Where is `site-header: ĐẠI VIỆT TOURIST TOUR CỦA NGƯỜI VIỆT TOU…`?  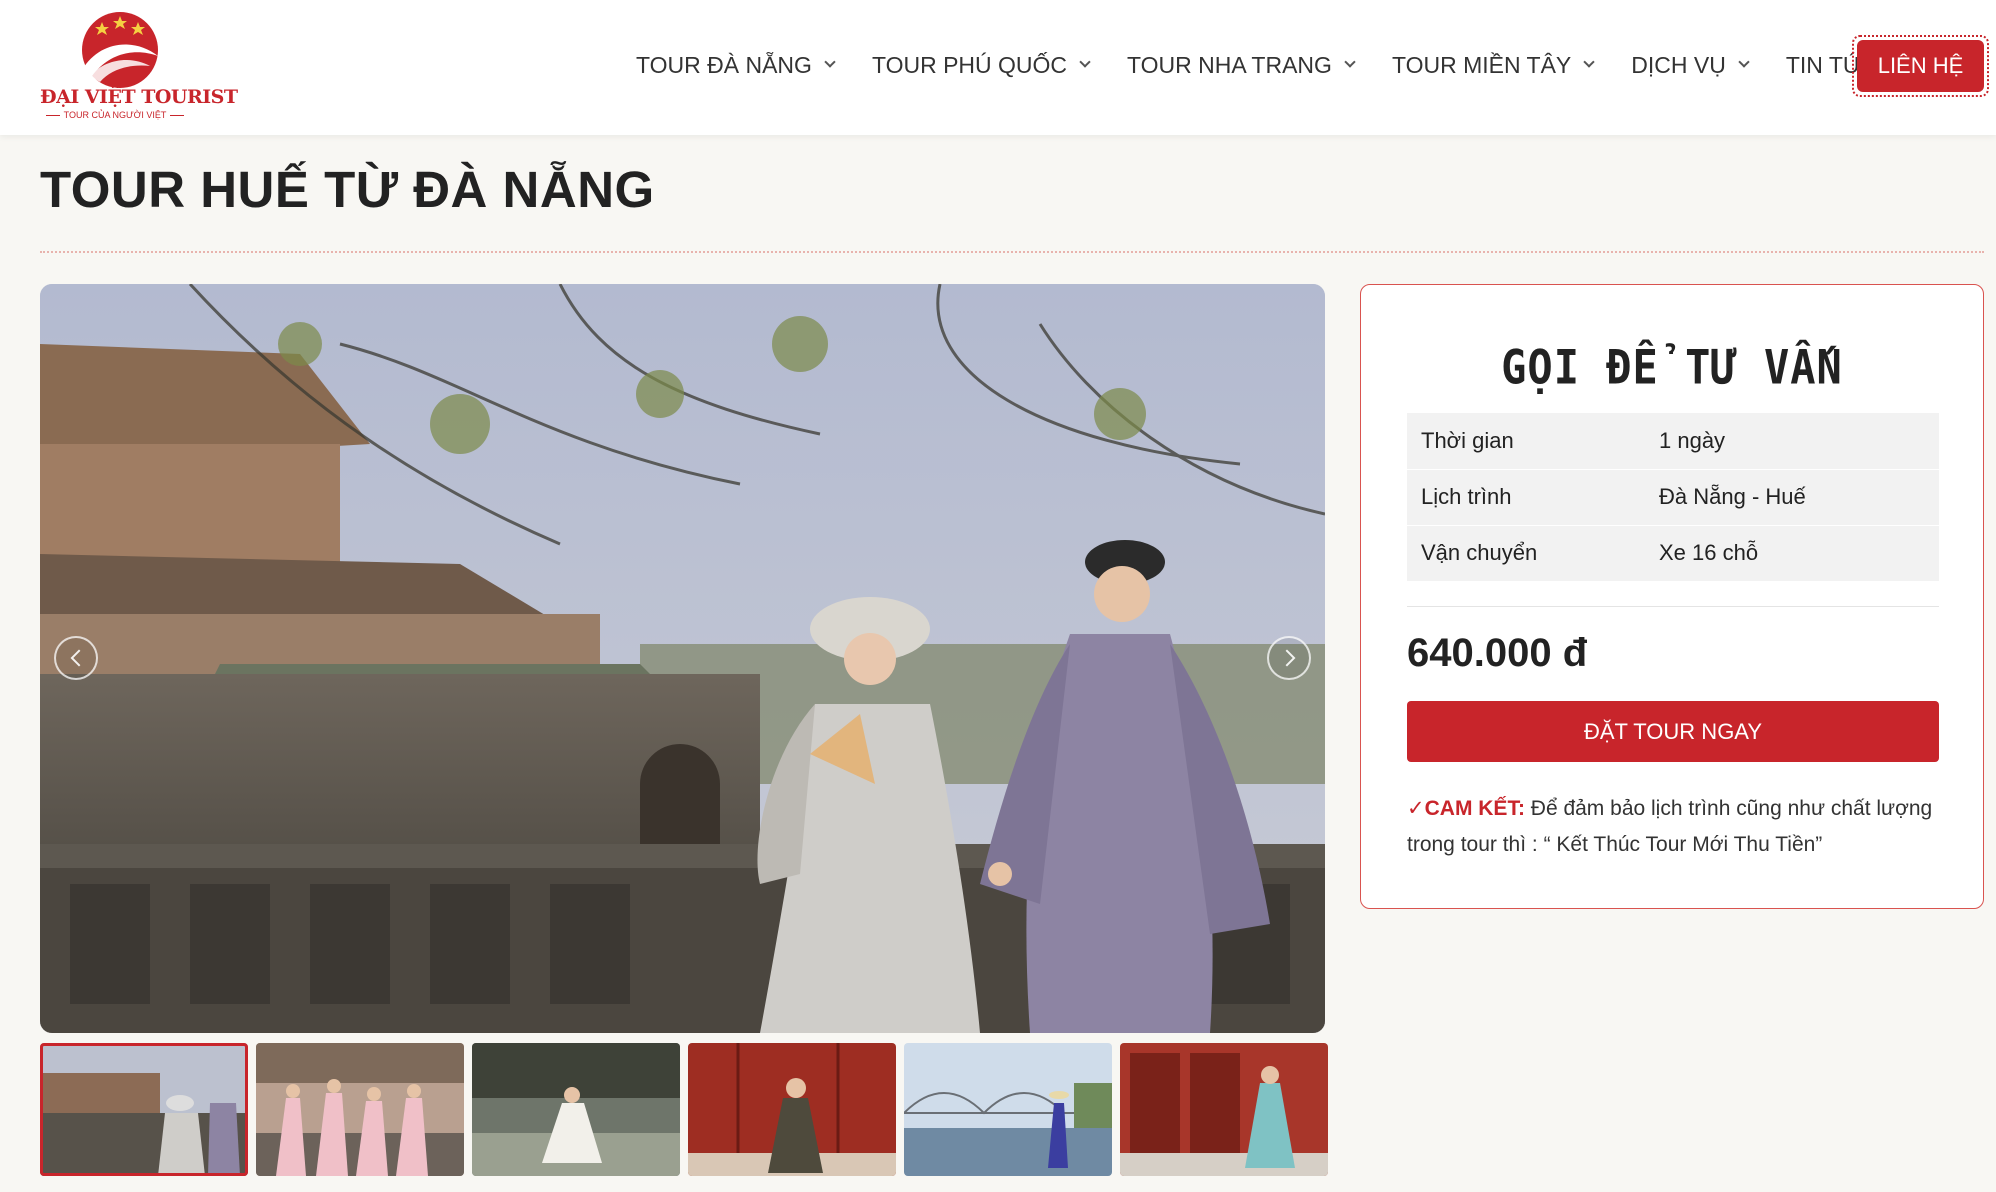 site-header: ĐẠI VIỆT TOURIST TOUR CỦA NGƯỜI VIỆT TOU… is located at coordinates (998, 67).